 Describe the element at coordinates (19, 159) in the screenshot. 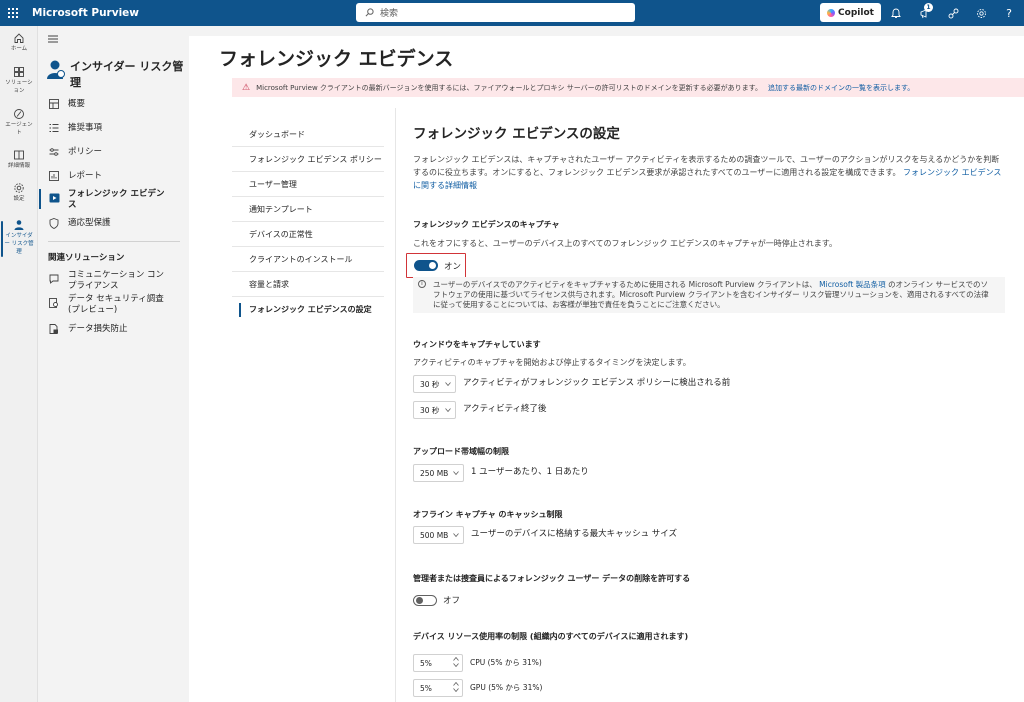

I see `rail-learn: 詳細情報` at that location.